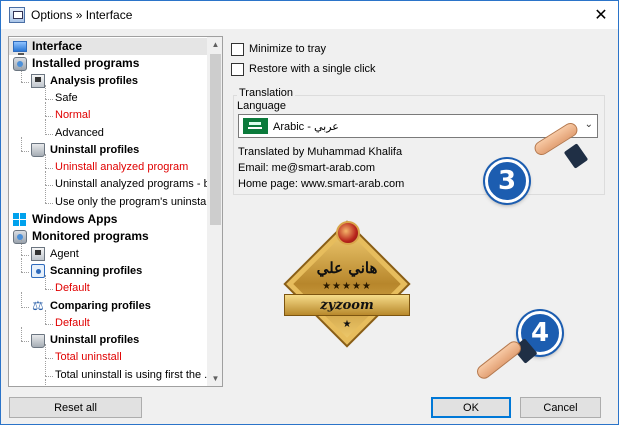 The width and height of the screenshot is (619, 425). Describe the element at coordinates (288, 49) in the screenshot. I see `minimize-to-tray-label: Minimize to tray` at that location.